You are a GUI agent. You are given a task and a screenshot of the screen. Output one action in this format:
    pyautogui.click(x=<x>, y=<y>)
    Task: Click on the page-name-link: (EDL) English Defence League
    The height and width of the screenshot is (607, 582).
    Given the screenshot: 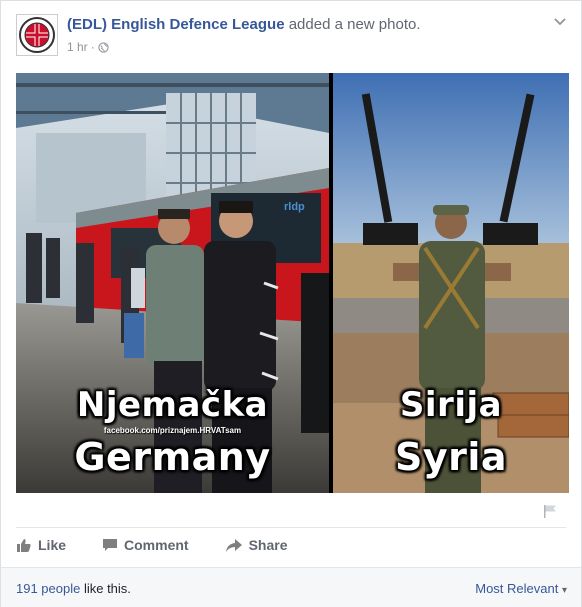 What is the action you would take?
    pyautogui.click(x=176, y=24)
    